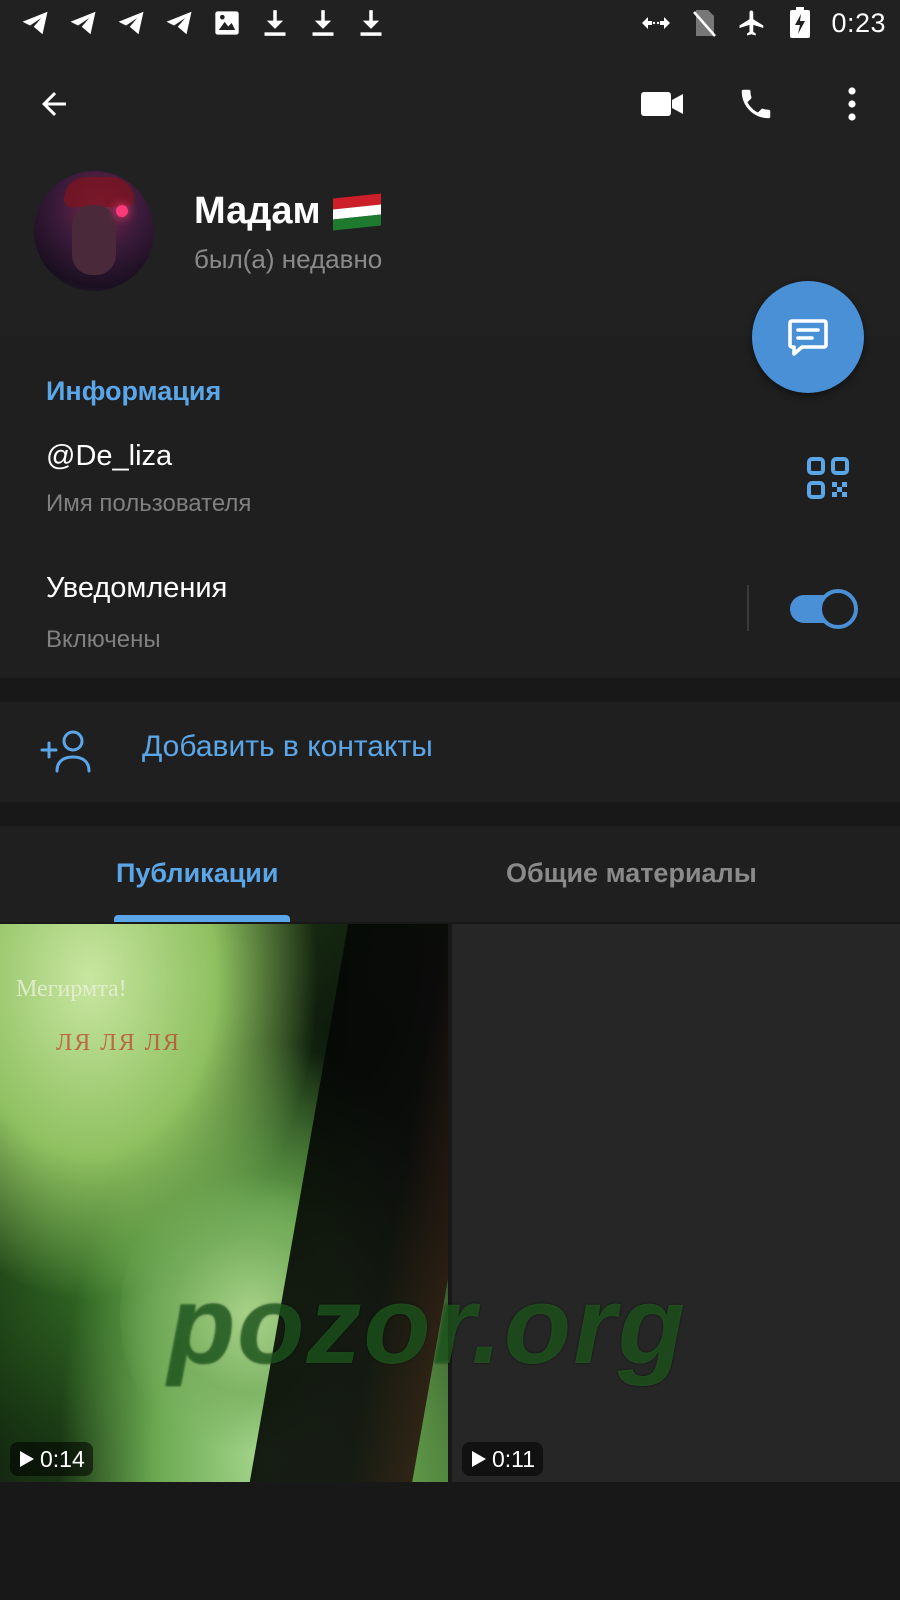 This screenshot has width=900, height=1600. Describe the element at coordinates (752, 23) in the screenshot. I see `airplane-icon` at that location.